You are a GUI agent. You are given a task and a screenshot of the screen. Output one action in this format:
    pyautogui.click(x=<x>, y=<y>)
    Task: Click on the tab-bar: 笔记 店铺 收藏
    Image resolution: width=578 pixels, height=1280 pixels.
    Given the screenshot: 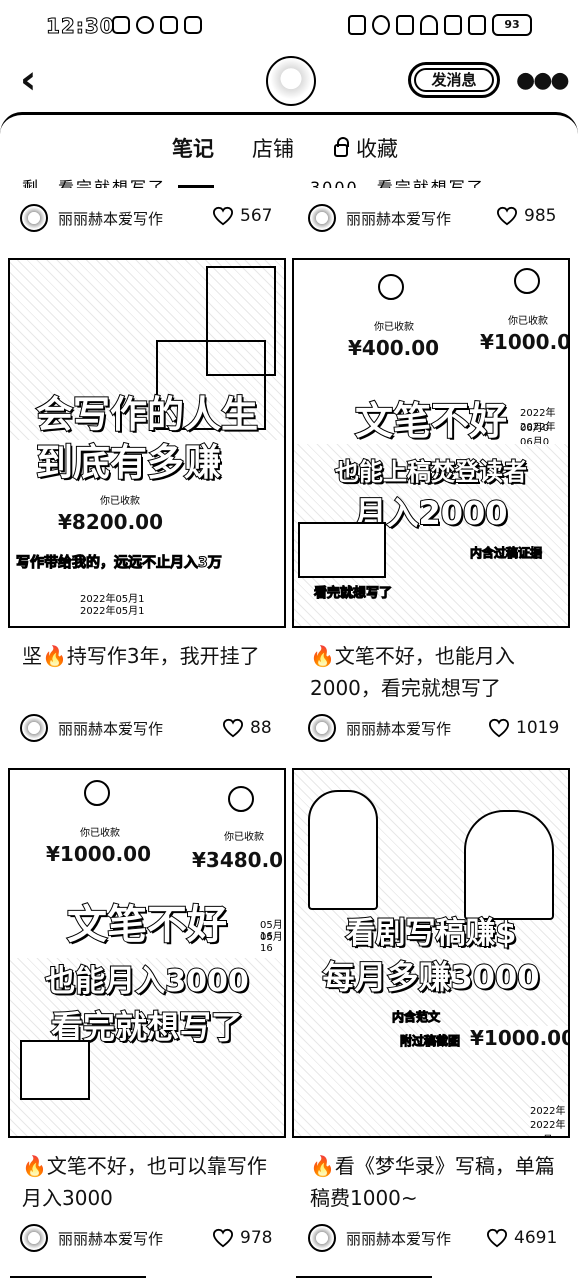 What is the action you would take?
    pyautogui.click(x=289, y=160)
    